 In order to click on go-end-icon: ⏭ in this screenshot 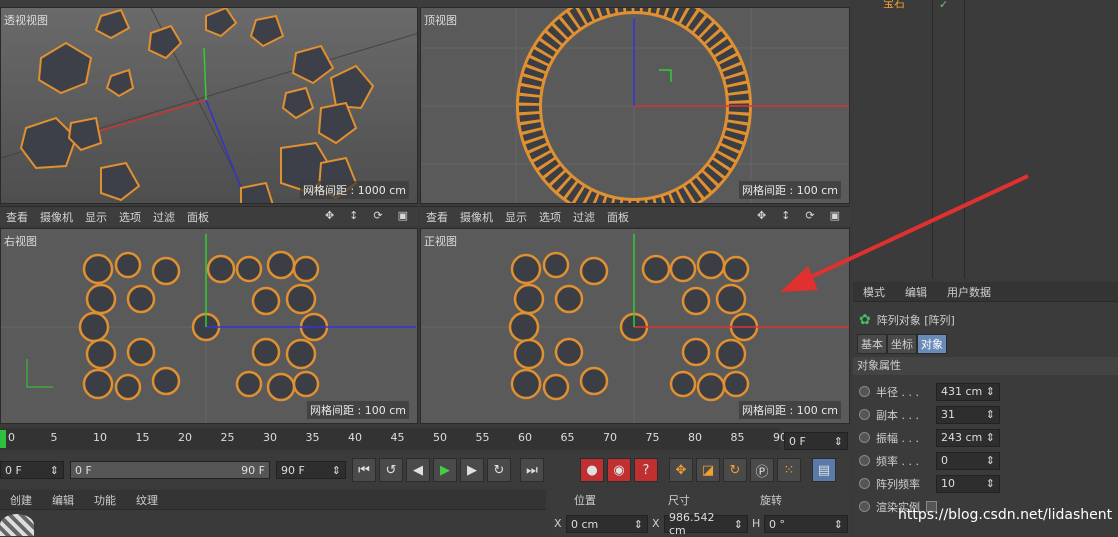, I will do `click(532, 470)`.